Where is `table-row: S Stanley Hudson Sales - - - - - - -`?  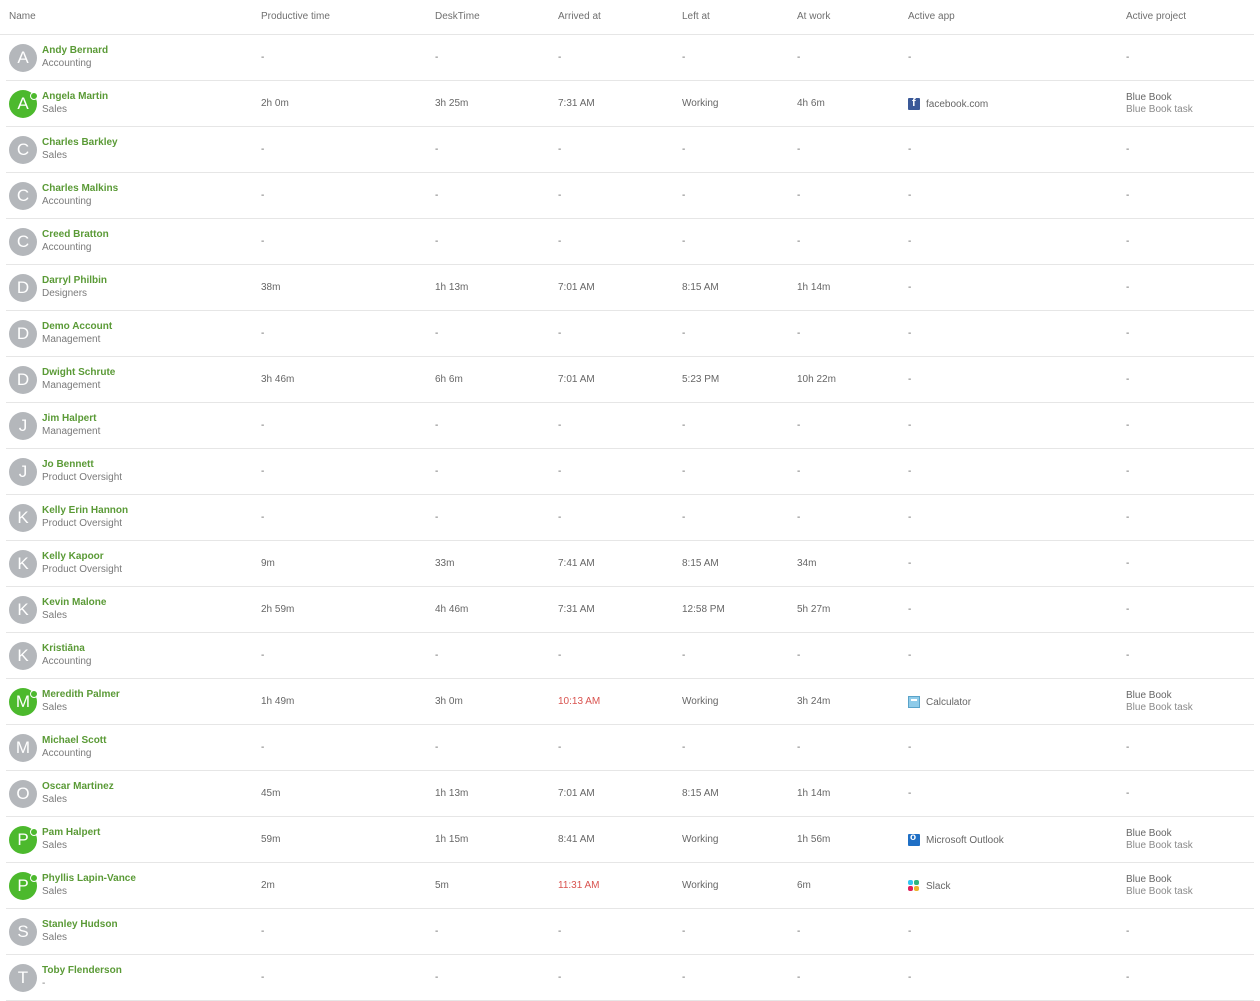
table-row: S Stanley Hudson Sales - - - - - - - is located at coordinates (630, 932).